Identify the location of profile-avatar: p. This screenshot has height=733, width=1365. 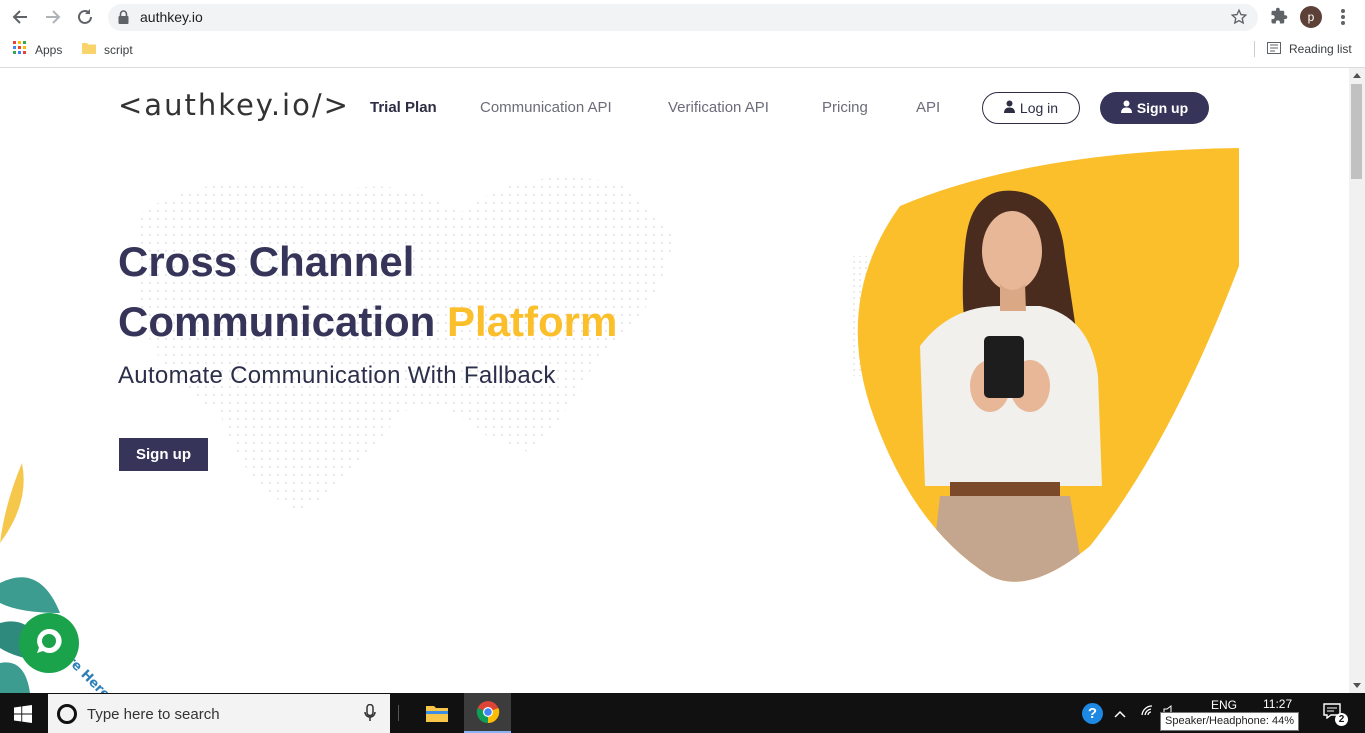
(1311, 17).